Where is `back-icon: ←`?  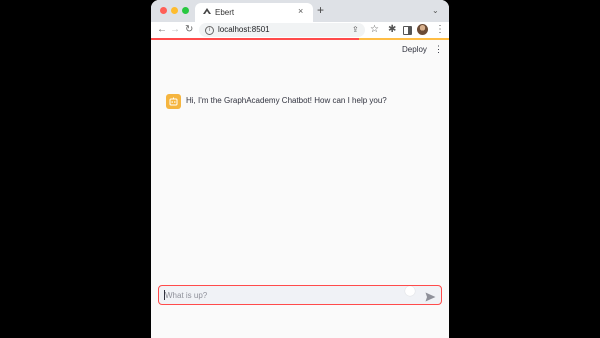
back-icon: ← is located at coordinates (162, 30).